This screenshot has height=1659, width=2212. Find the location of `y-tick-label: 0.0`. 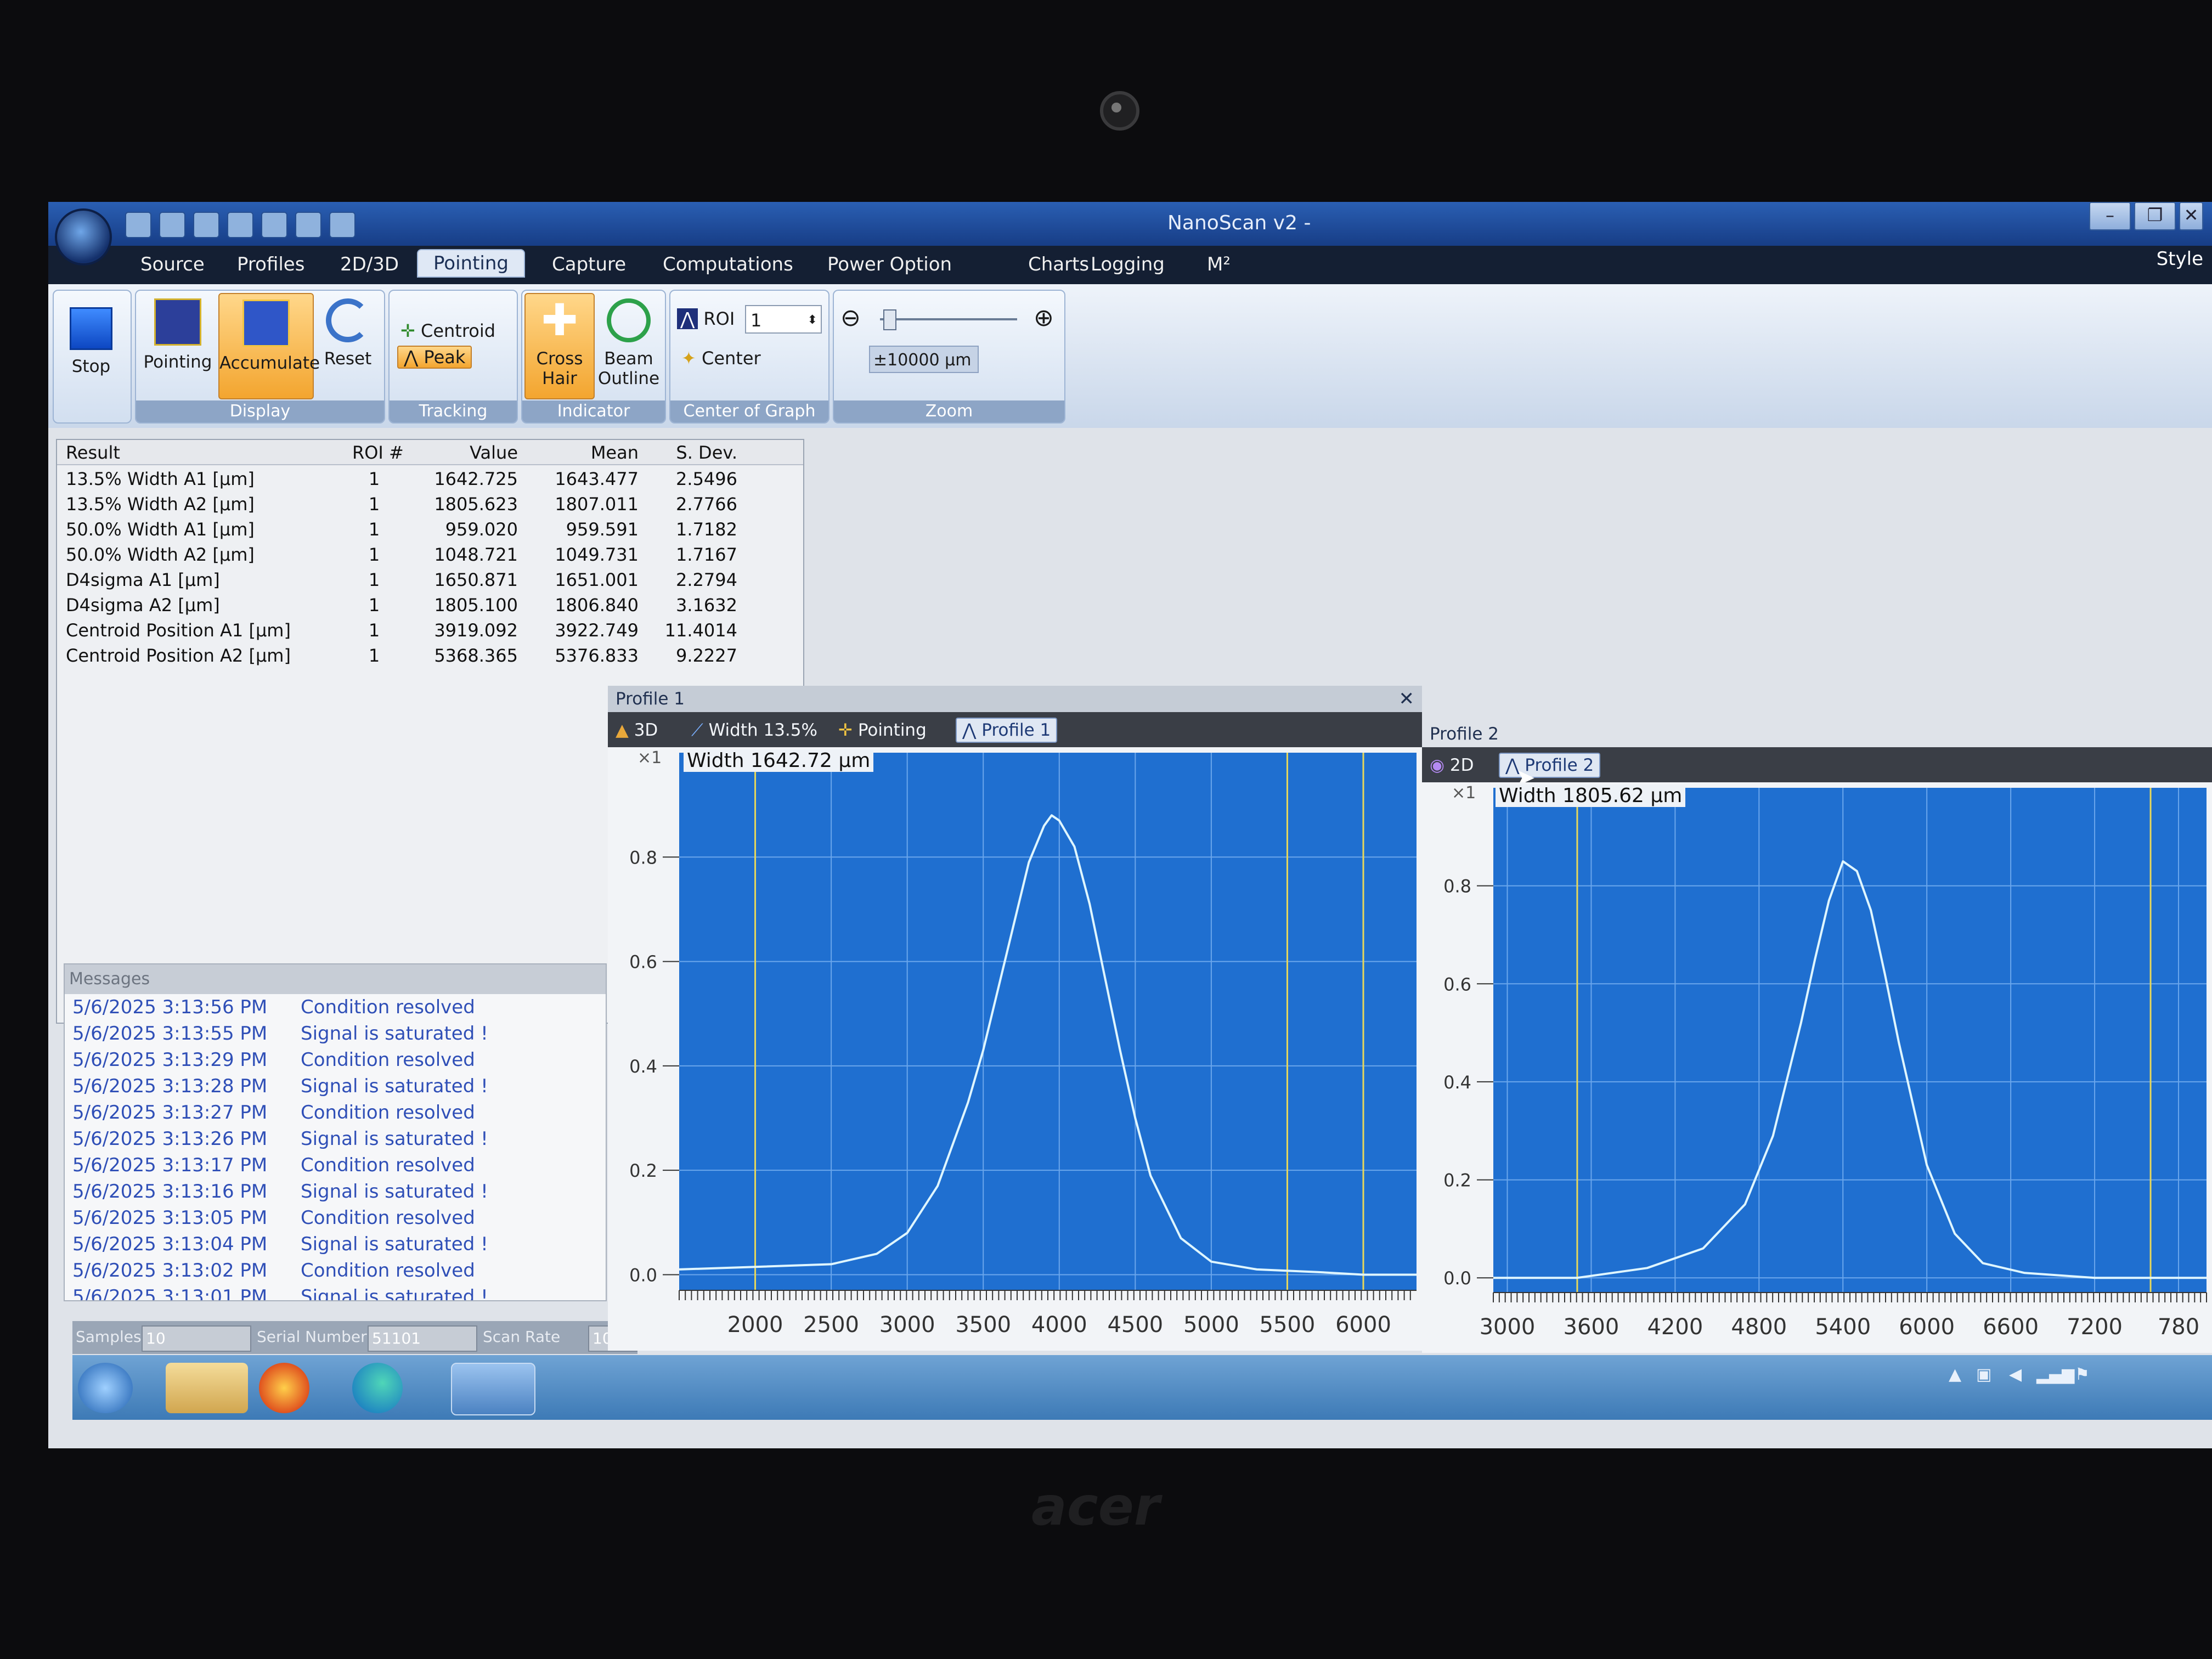

y-tick-label: 0.0 is located at coordinates (643, 1275).